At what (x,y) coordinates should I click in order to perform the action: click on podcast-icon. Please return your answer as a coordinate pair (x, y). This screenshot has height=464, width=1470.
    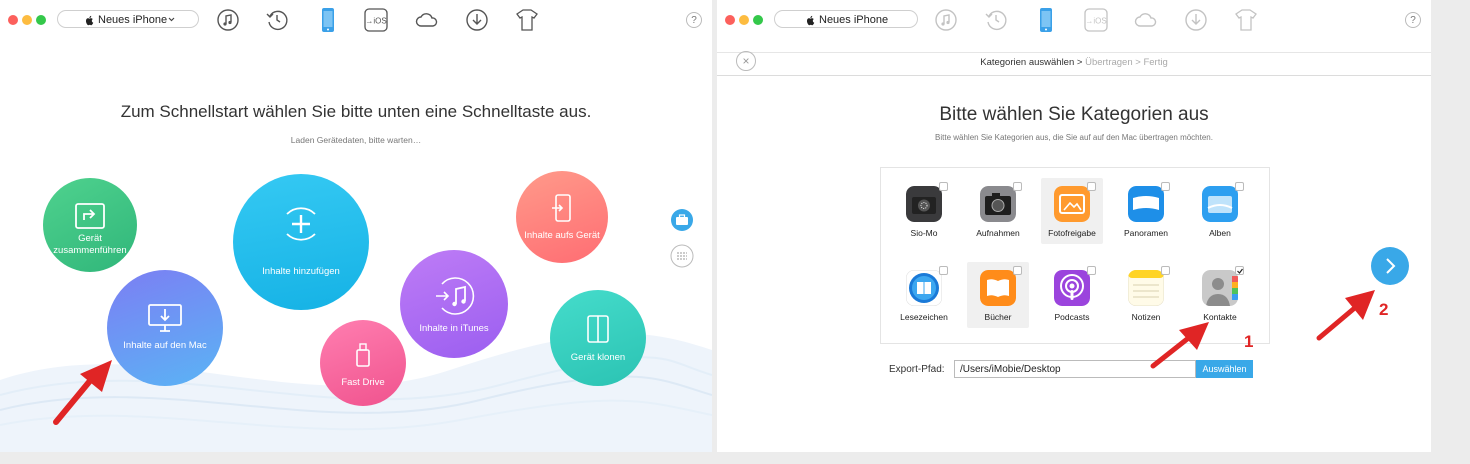
    Looking at the image, I should click on (1072, 288).